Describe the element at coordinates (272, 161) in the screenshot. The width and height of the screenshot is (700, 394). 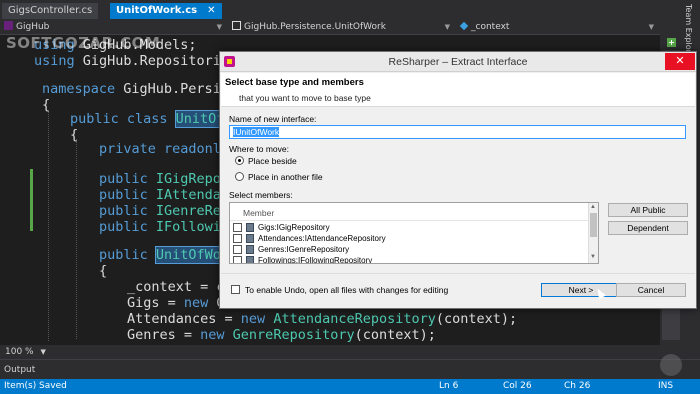
I see `place-beside-label: Place beside` at that location.